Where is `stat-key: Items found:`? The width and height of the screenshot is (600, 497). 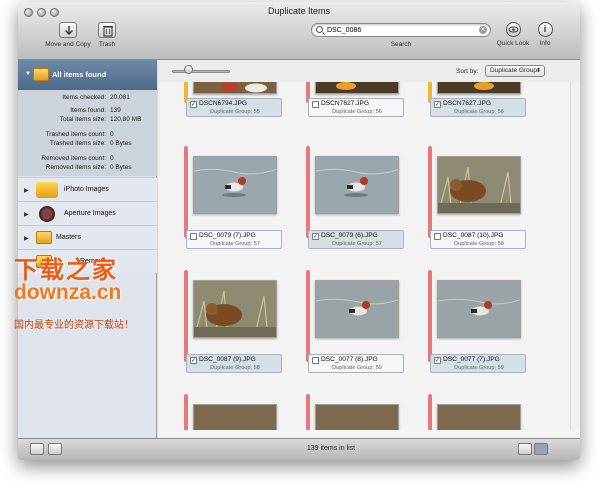 stat-key: Items found: is located at coordinates (88, 110).